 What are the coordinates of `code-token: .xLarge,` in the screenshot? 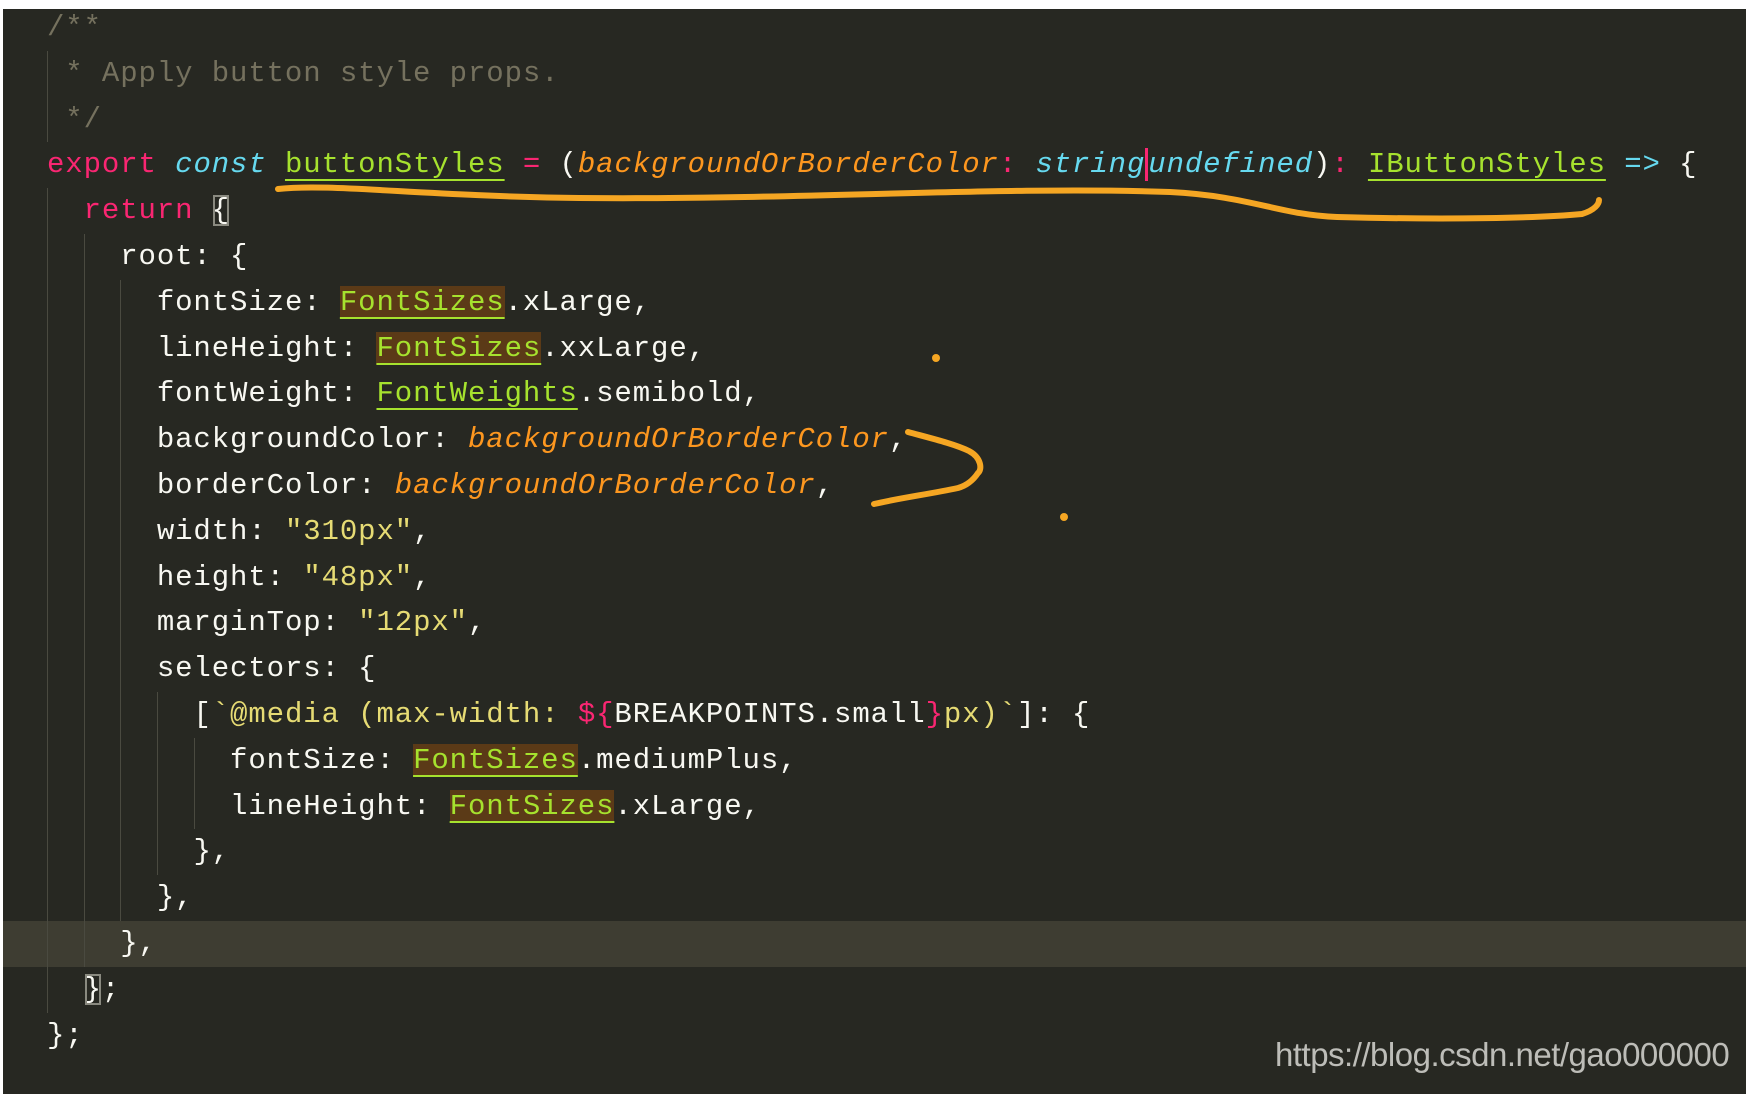 It's located at (578, 302).